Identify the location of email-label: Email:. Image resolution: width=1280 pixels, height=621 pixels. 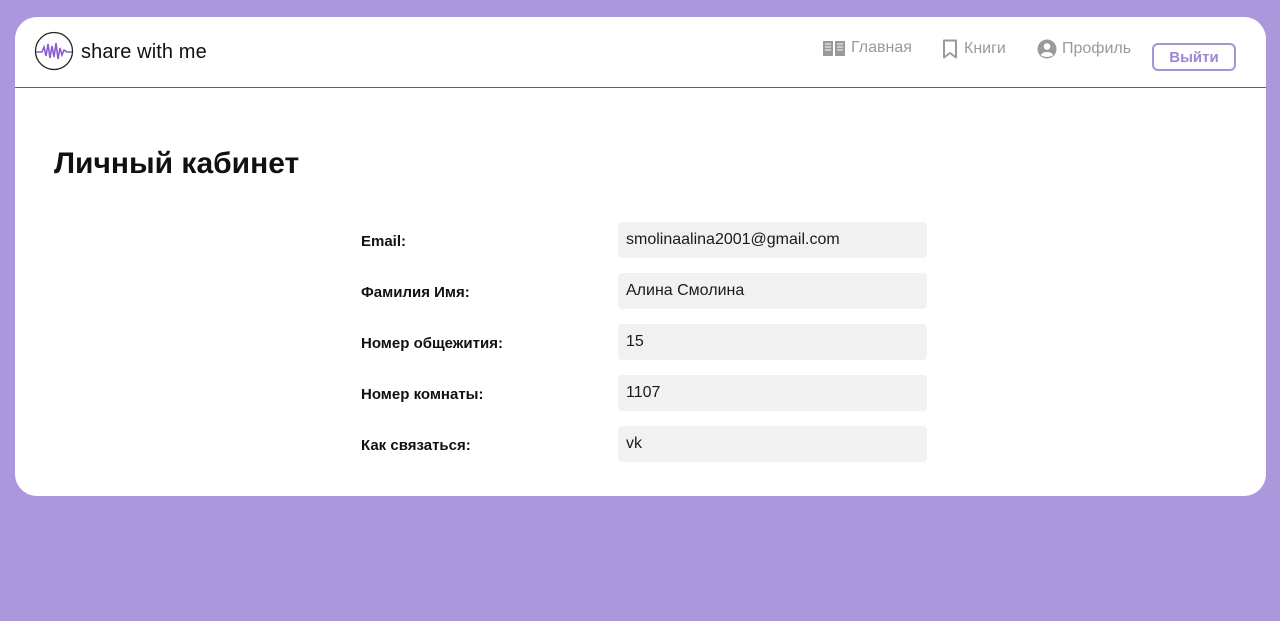
(384, 241).